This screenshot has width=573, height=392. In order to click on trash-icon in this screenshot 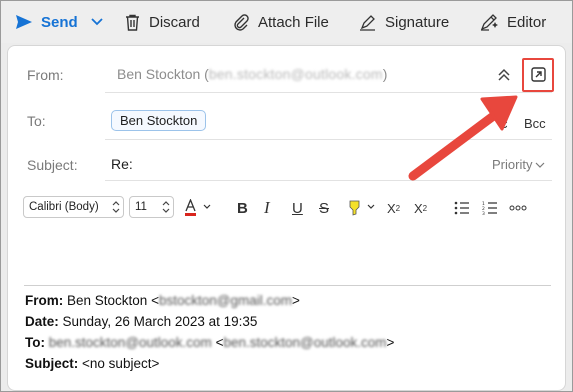, I will do `click(132, 22)`.